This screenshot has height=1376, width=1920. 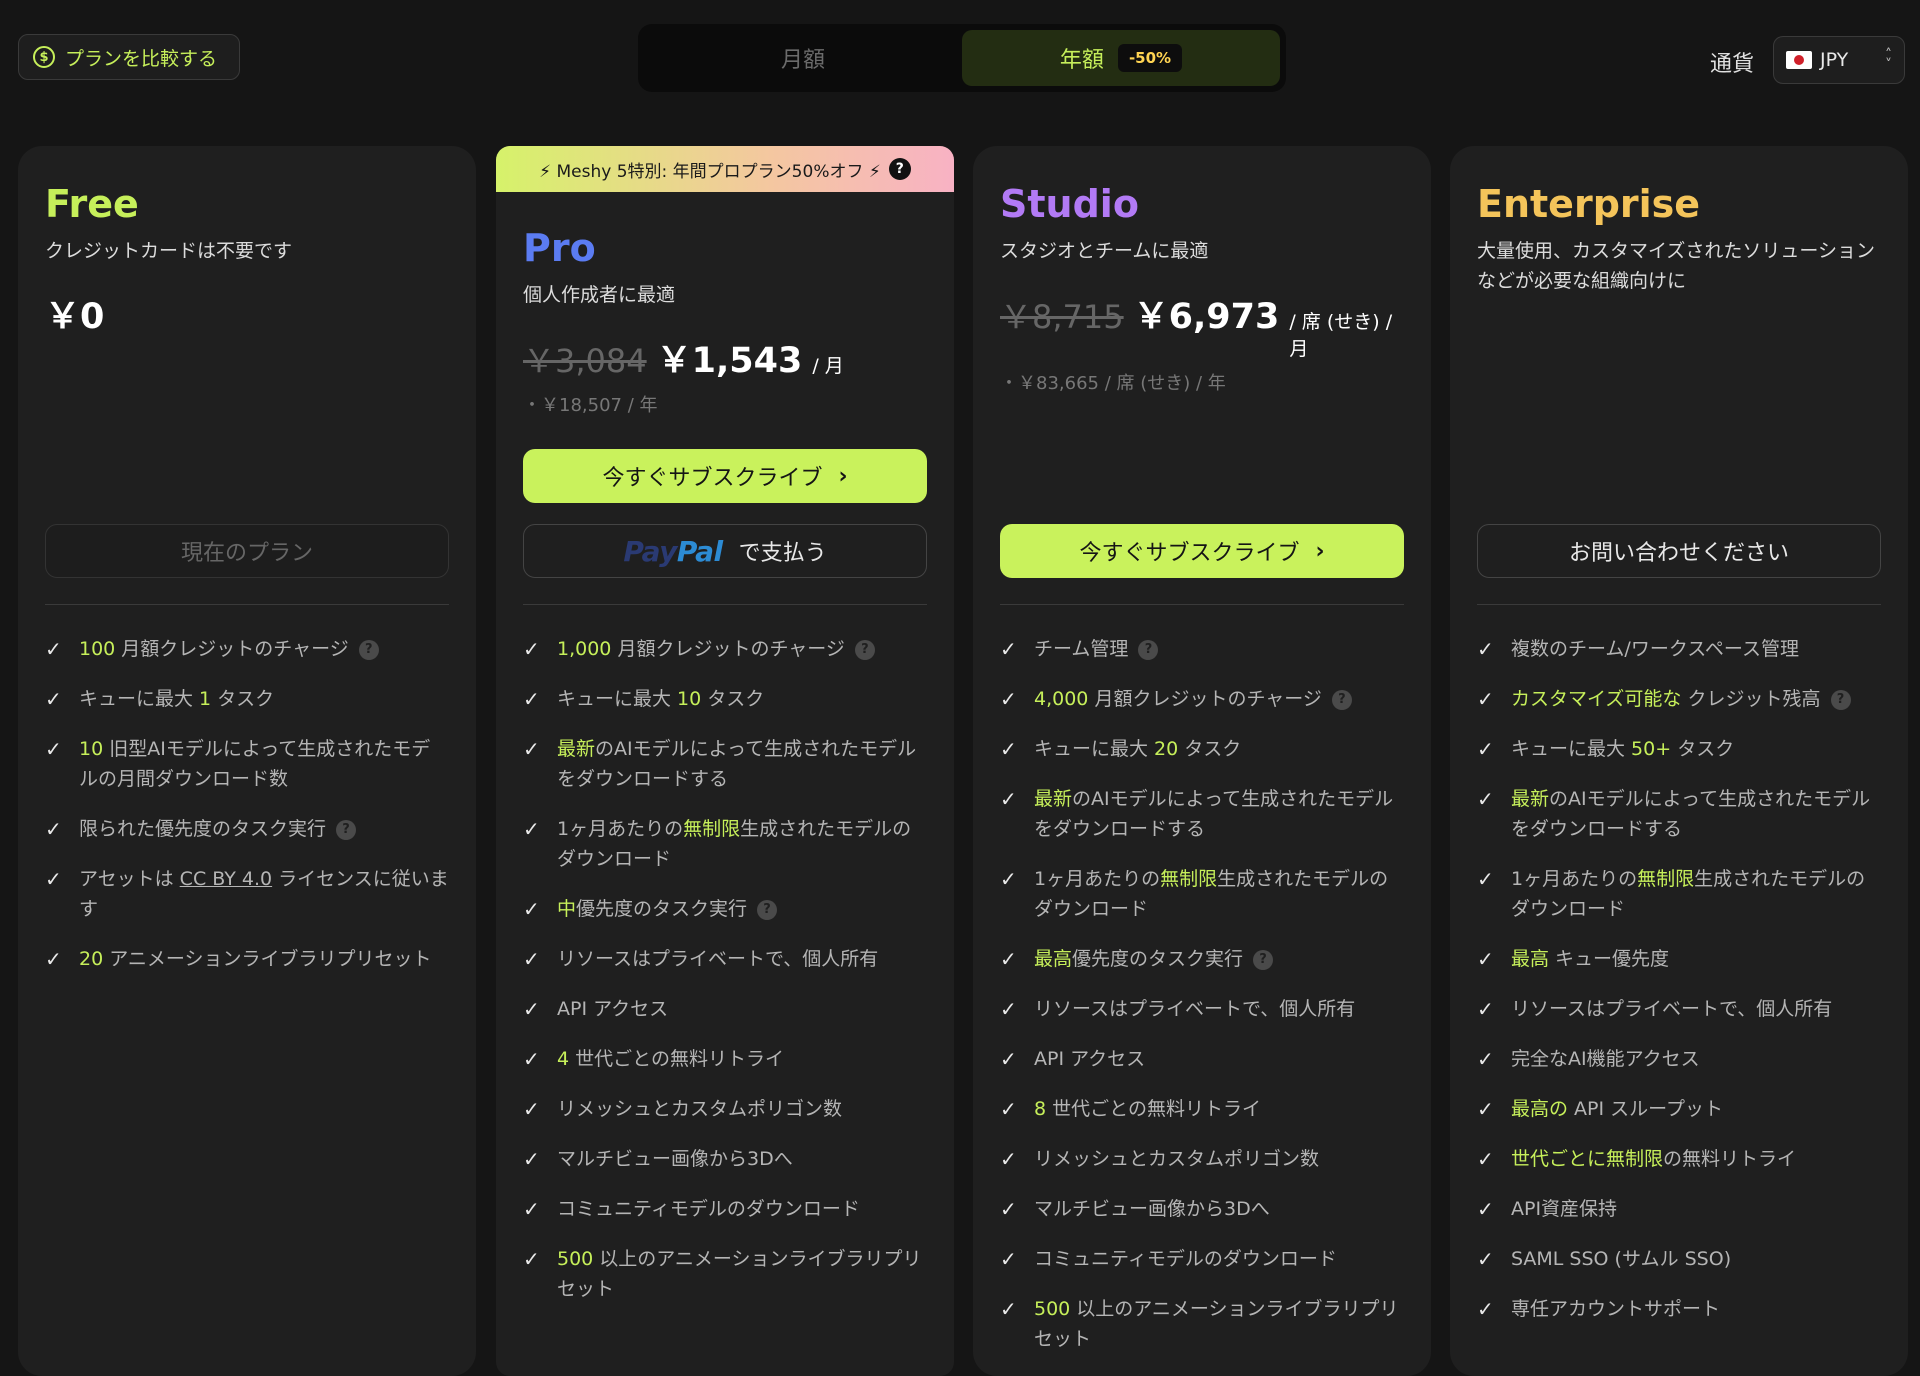 I want to click on feature-item: ✓ 完全なAI機能アクセス, so click(x=1679, y=1059).